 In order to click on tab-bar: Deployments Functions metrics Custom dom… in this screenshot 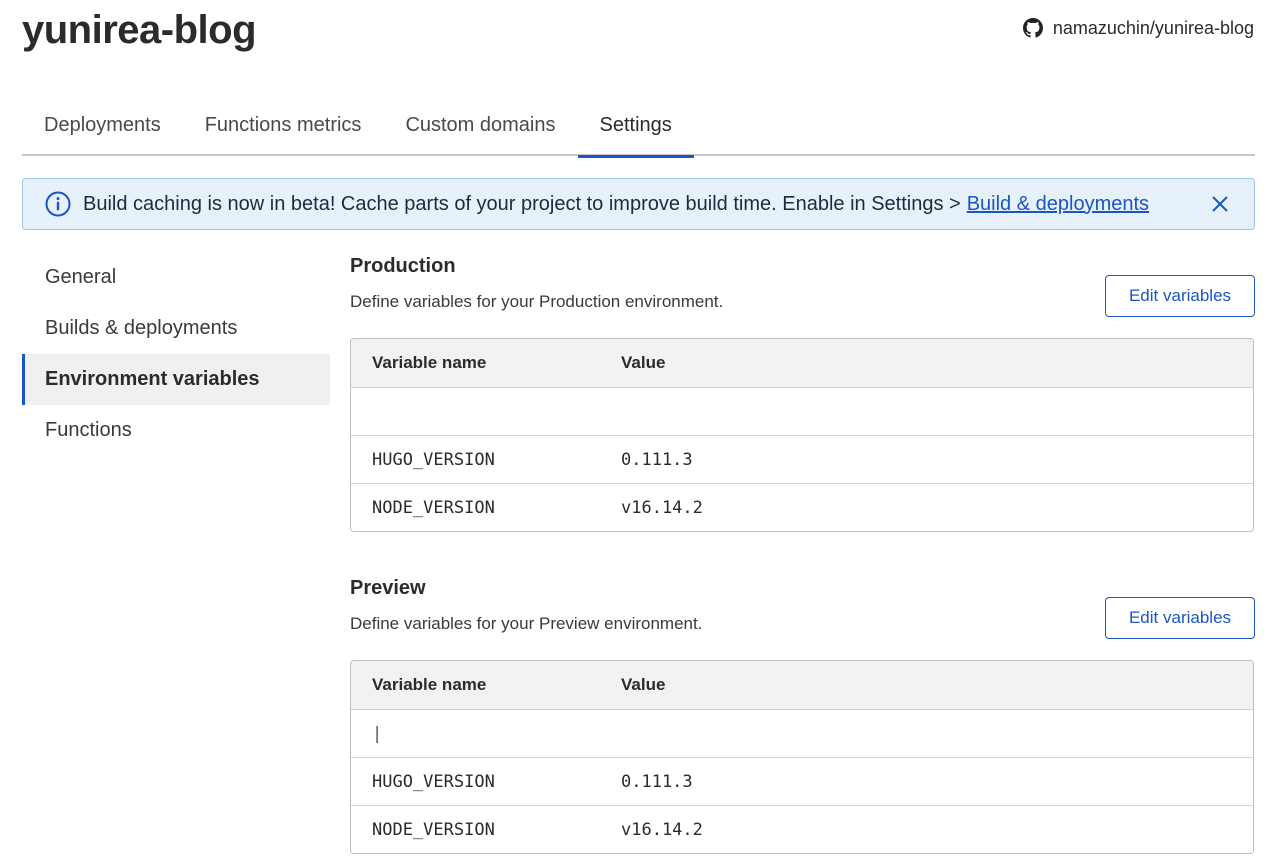, I will do `click(638, 129)`.